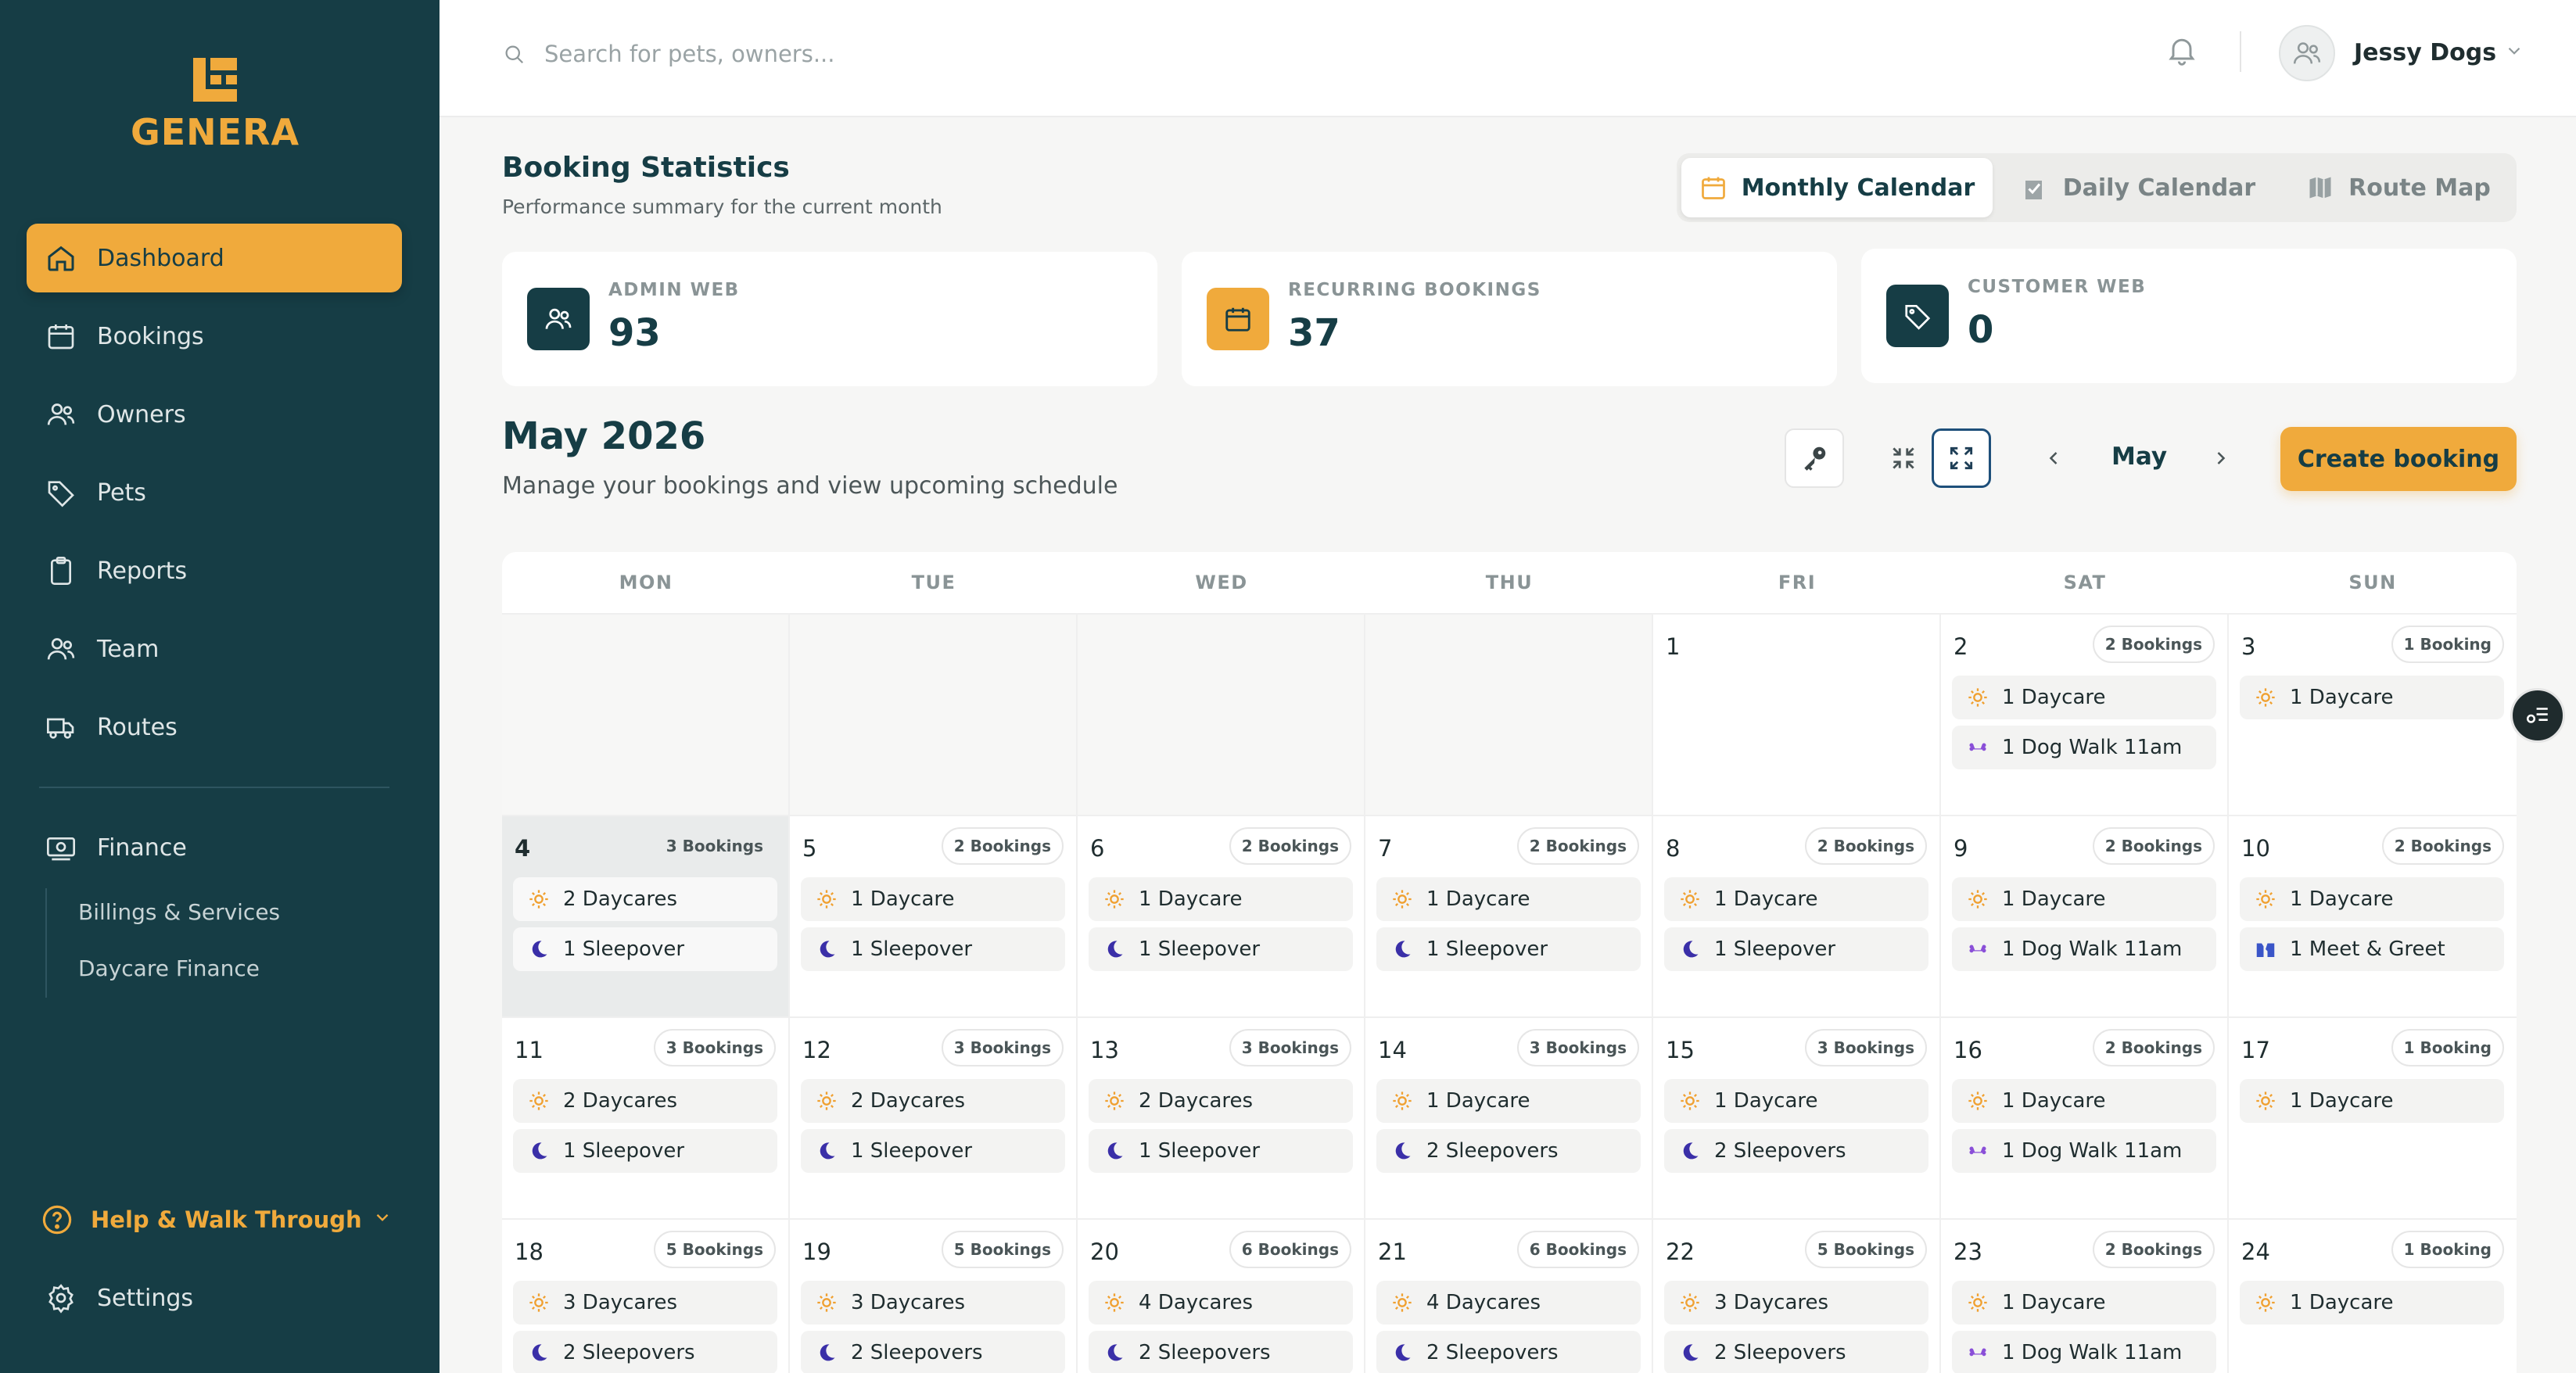  Describe the element at coordinates (1797, 715) in the screenshot. I see `calendar-day: 1` at that location.